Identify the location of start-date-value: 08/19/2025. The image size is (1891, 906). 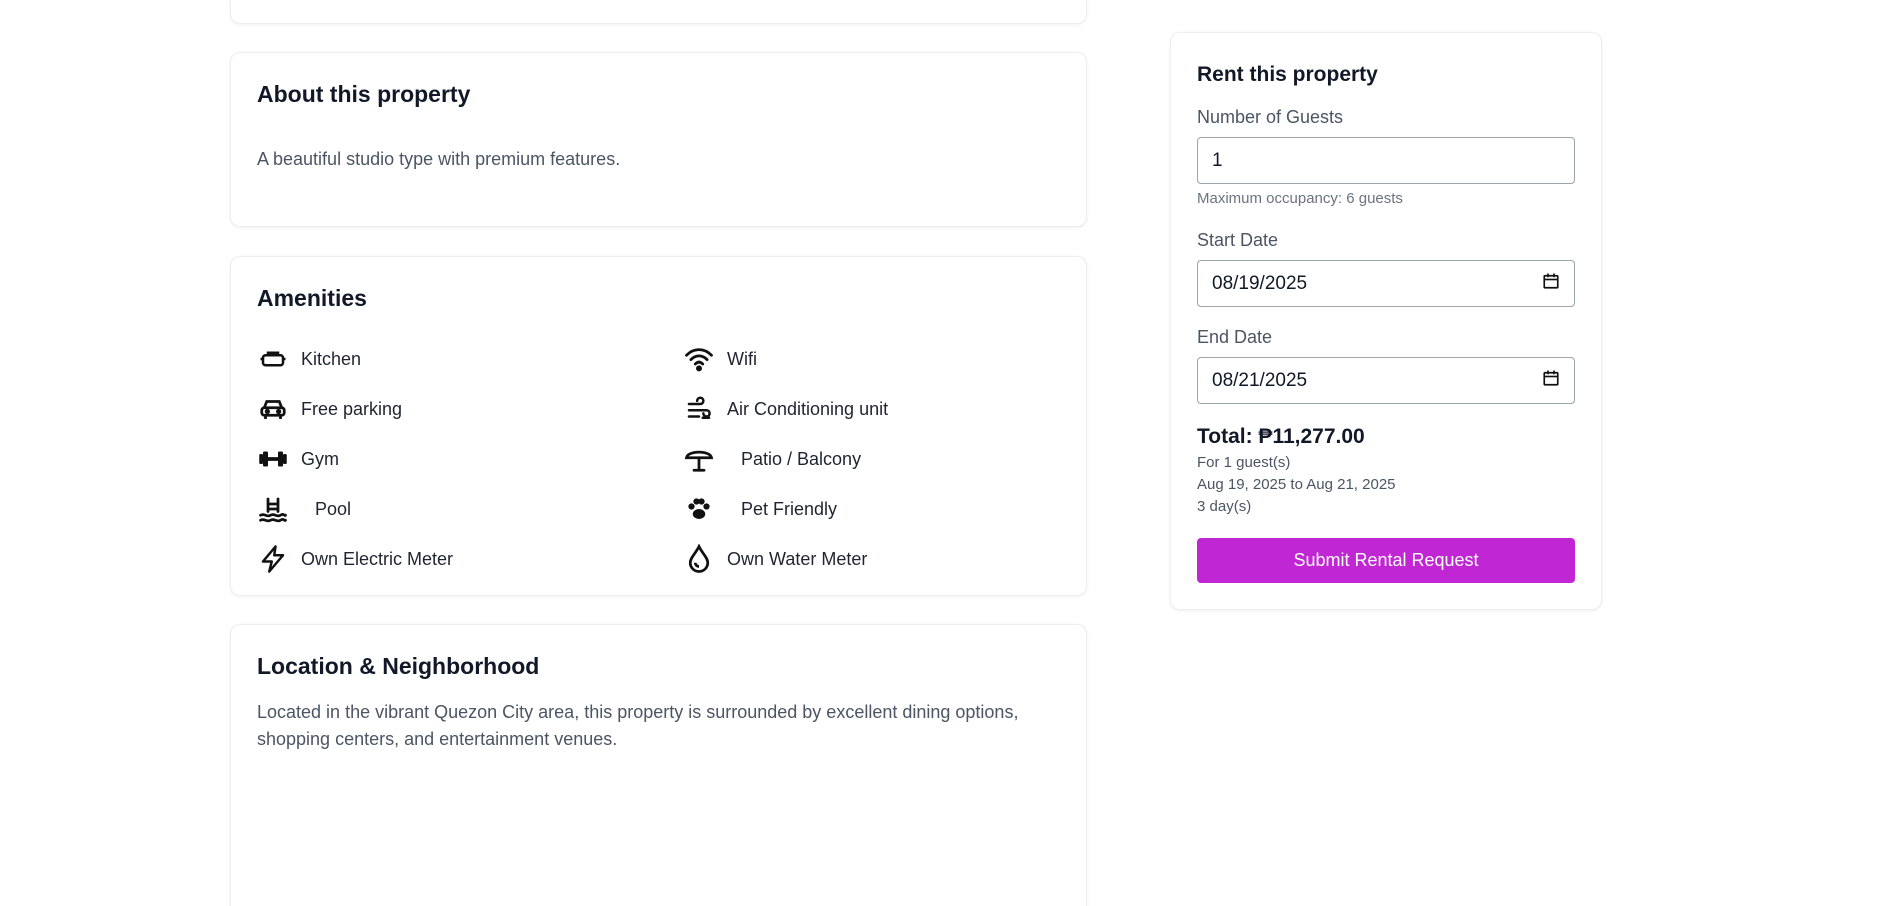
(1260, 283).